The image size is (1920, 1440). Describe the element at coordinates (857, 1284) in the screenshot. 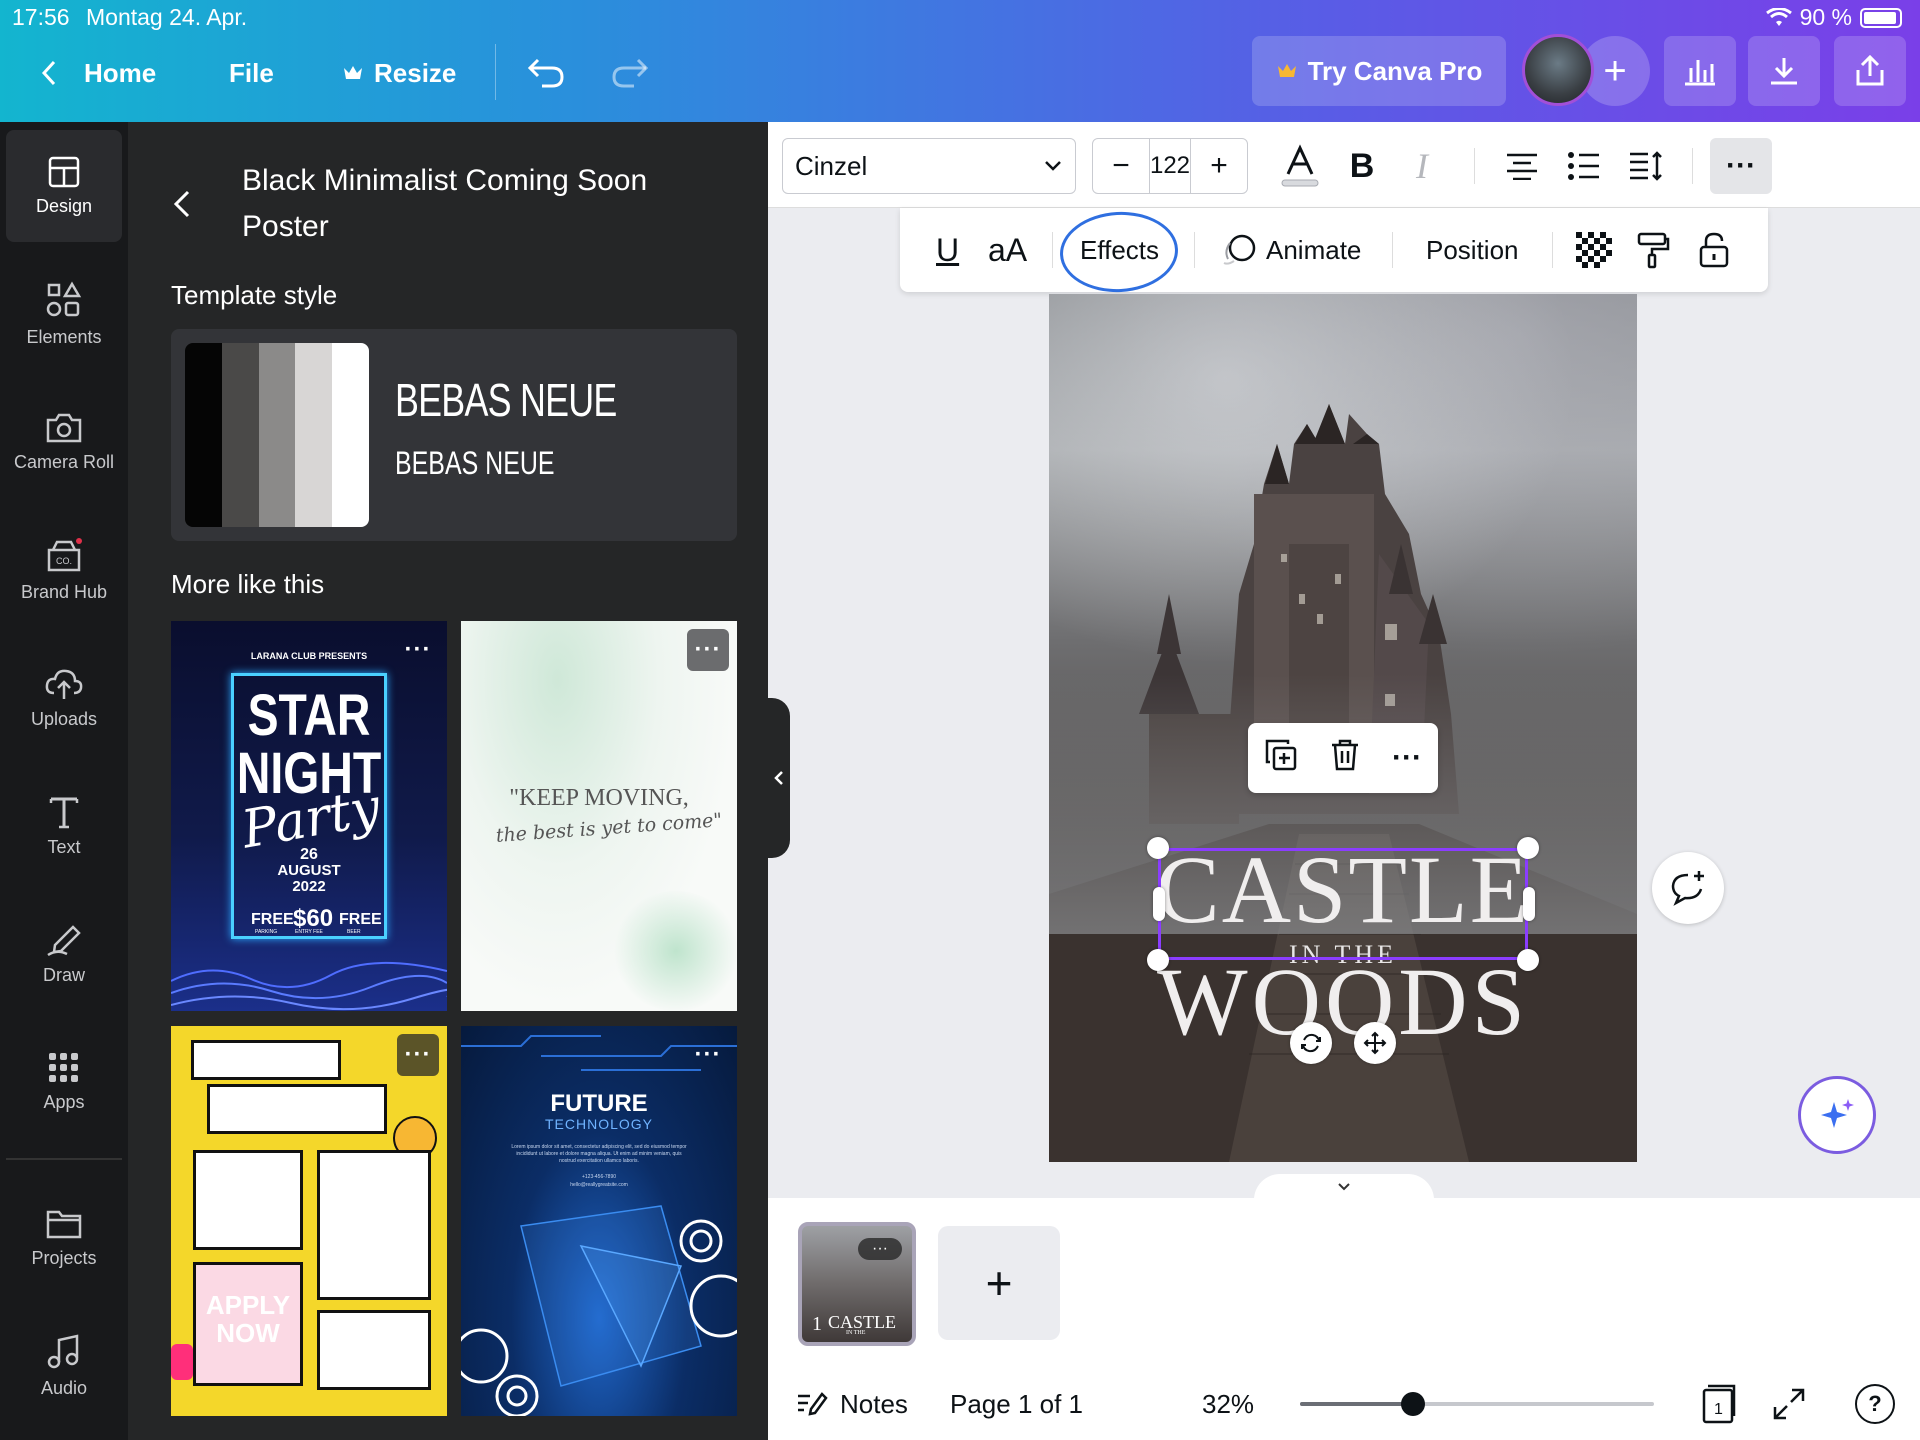

I see `page-thumbnail: CASTLE IN THE 1 ···` at that location.